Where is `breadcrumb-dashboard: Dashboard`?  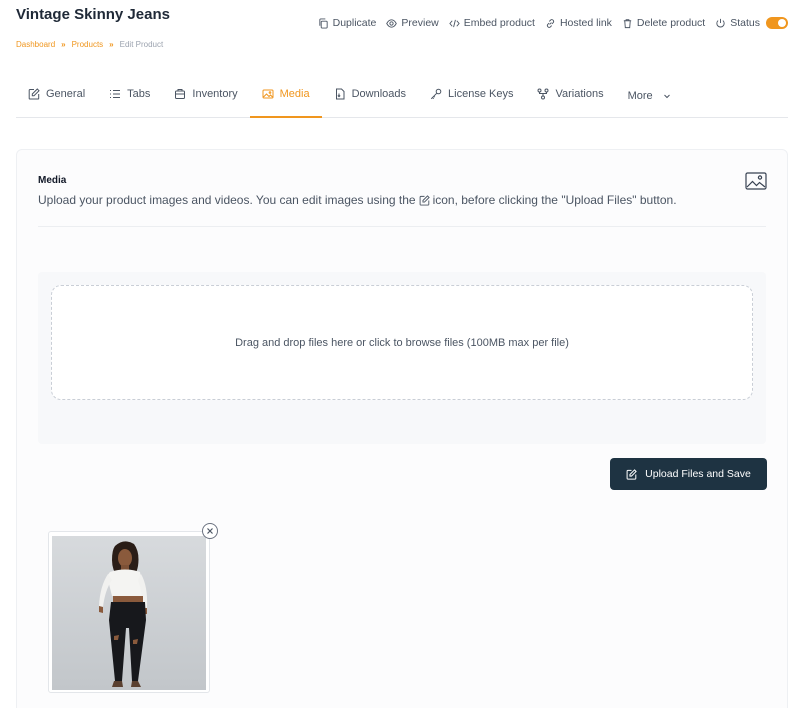
breadcrumb-dashboard: Dashboard is located at coordinates (35, 44).